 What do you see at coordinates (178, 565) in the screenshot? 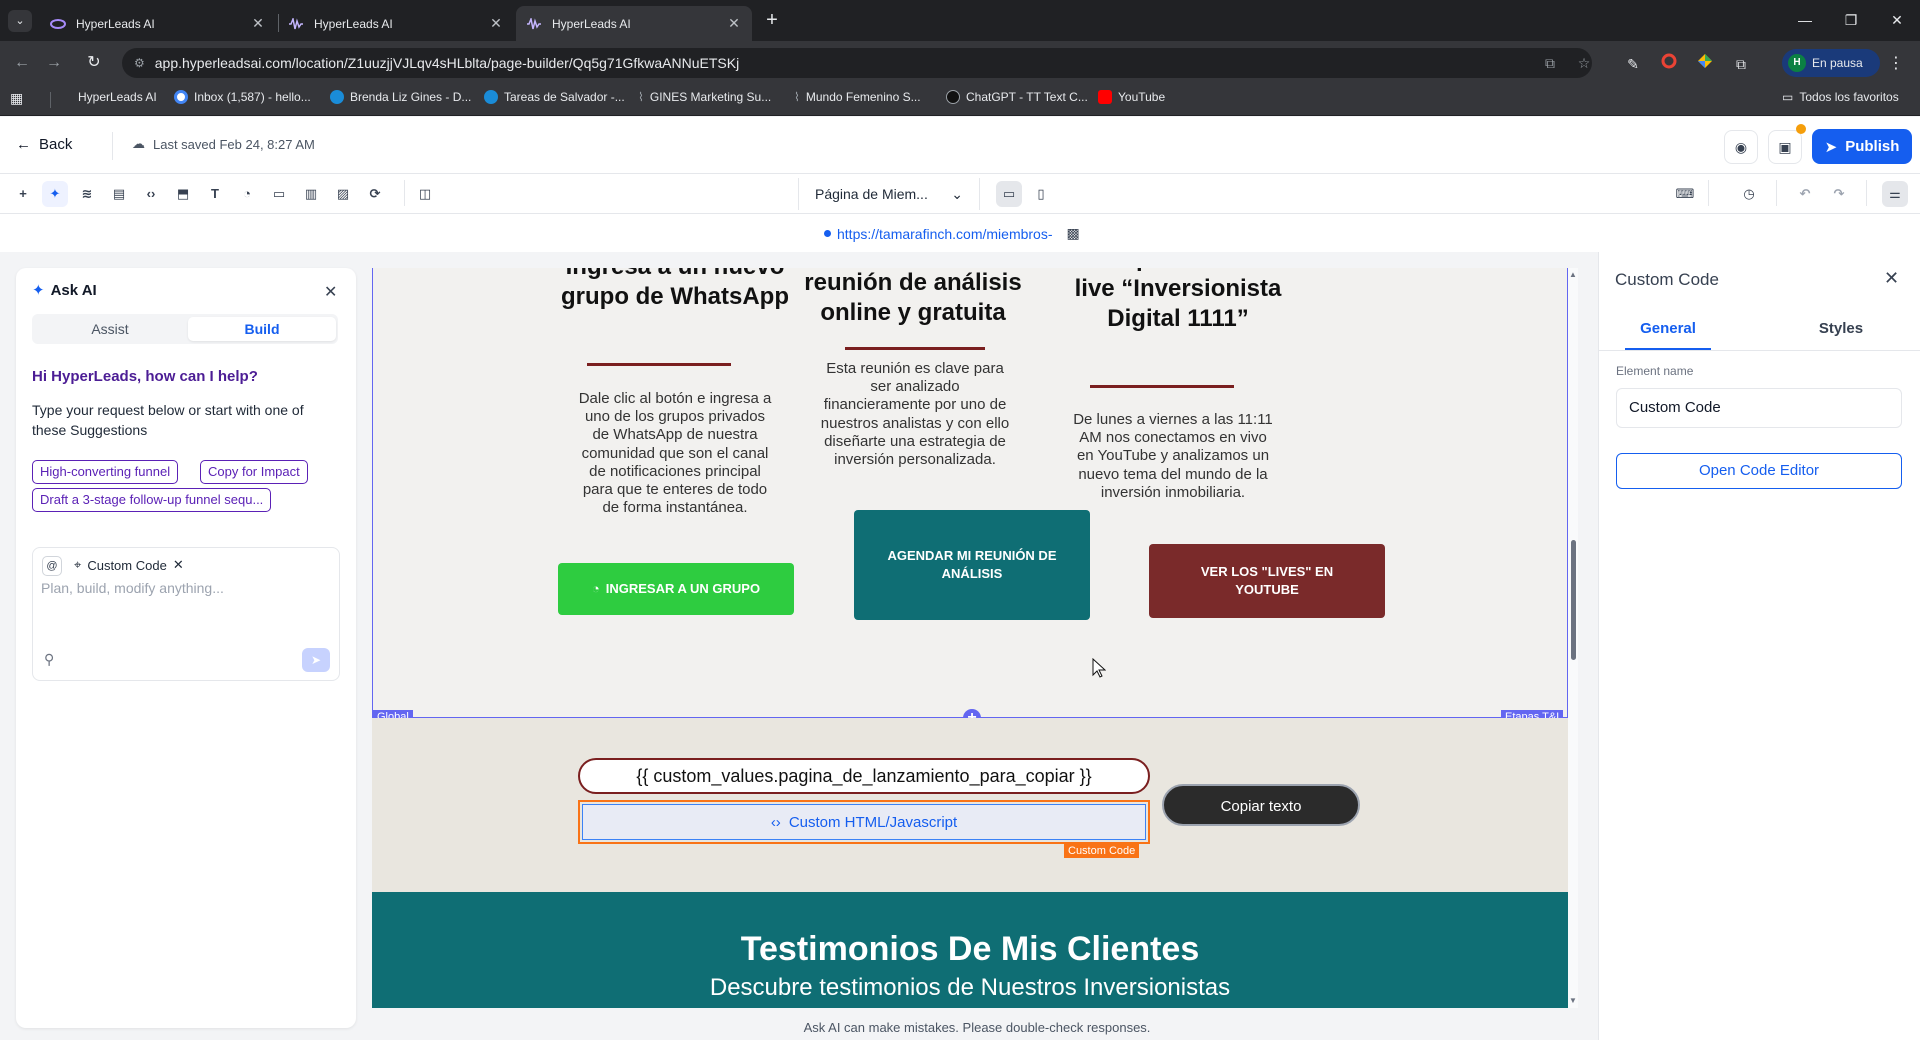
I see `remove-chip-icon: ✕` at bounding box center [178, 565].